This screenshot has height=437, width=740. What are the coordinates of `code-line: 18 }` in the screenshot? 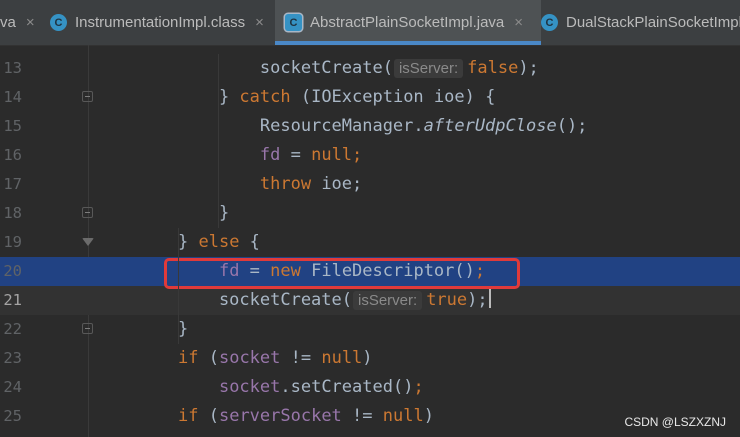 It's located at (370, 213).